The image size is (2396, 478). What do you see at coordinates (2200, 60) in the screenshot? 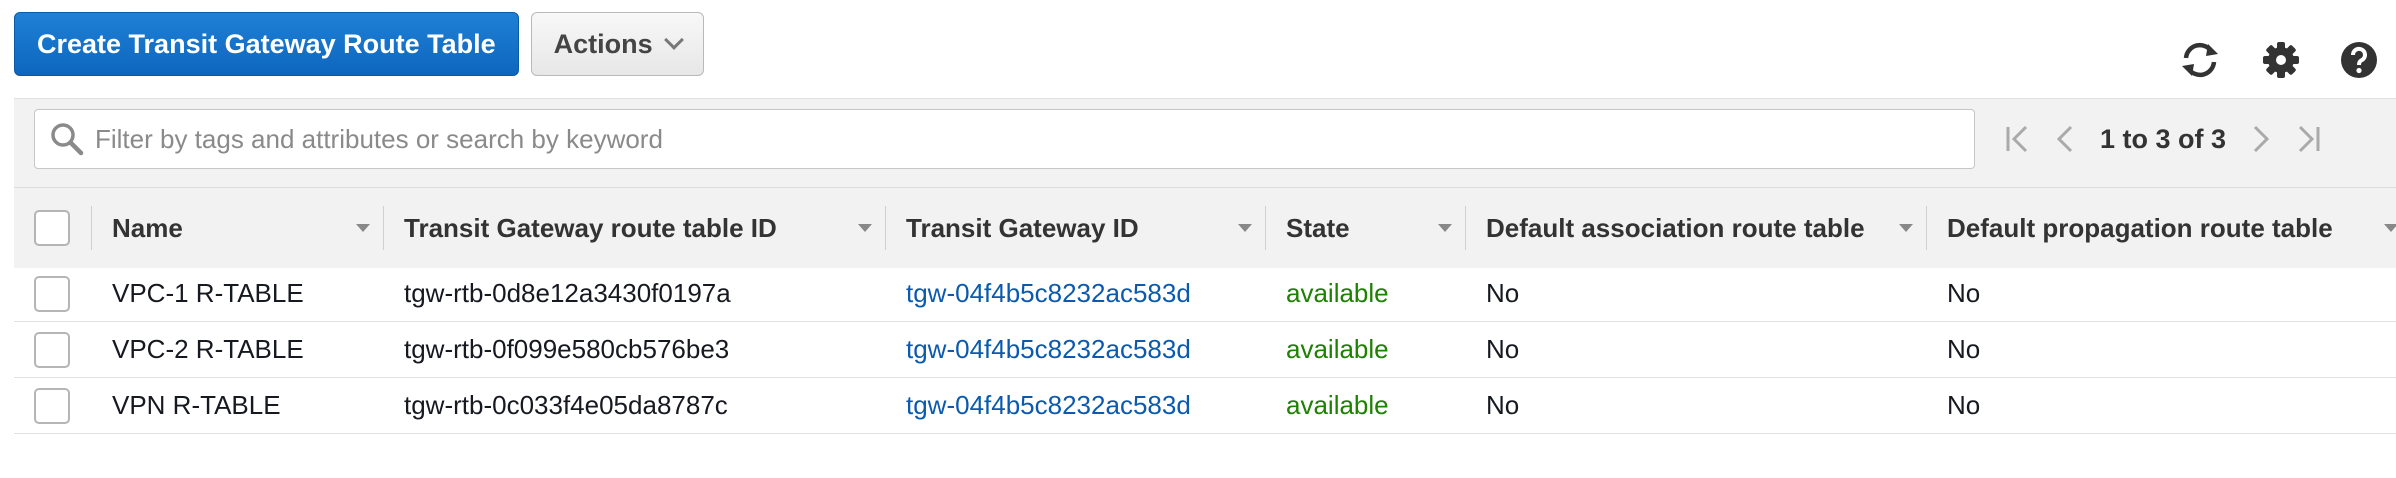
I see `refresh-icon` at bounding box center [2200, 60].